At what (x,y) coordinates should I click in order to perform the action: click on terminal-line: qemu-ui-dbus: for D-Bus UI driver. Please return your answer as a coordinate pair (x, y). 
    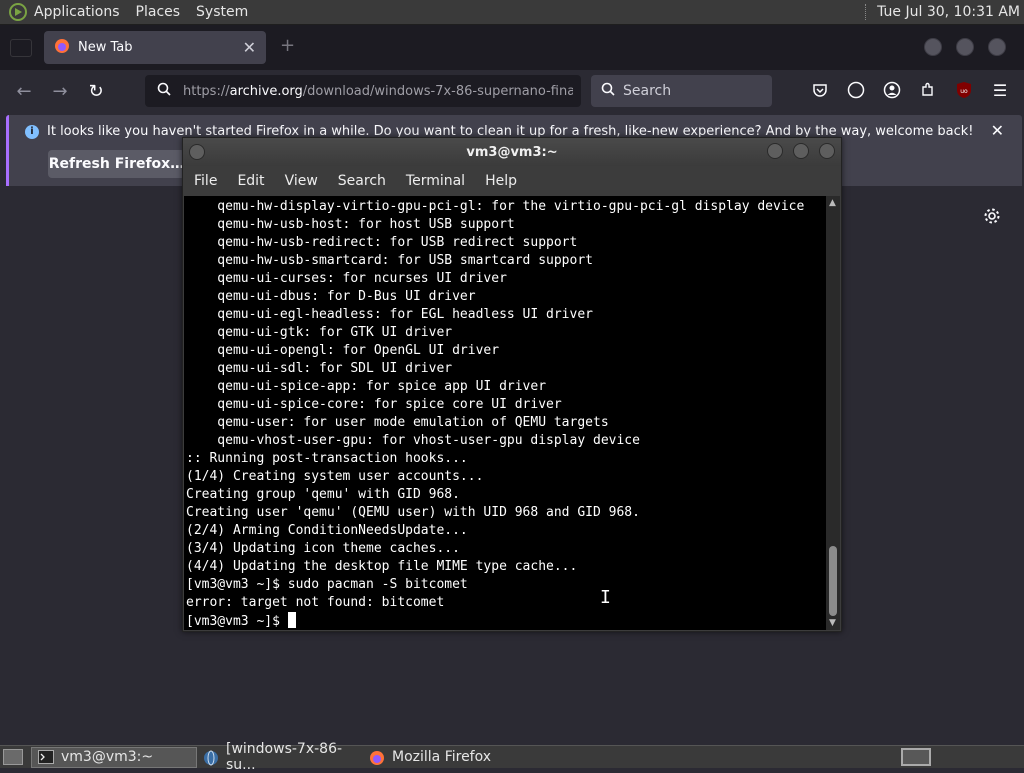
    Looking at the image, I should click on (331, 296).